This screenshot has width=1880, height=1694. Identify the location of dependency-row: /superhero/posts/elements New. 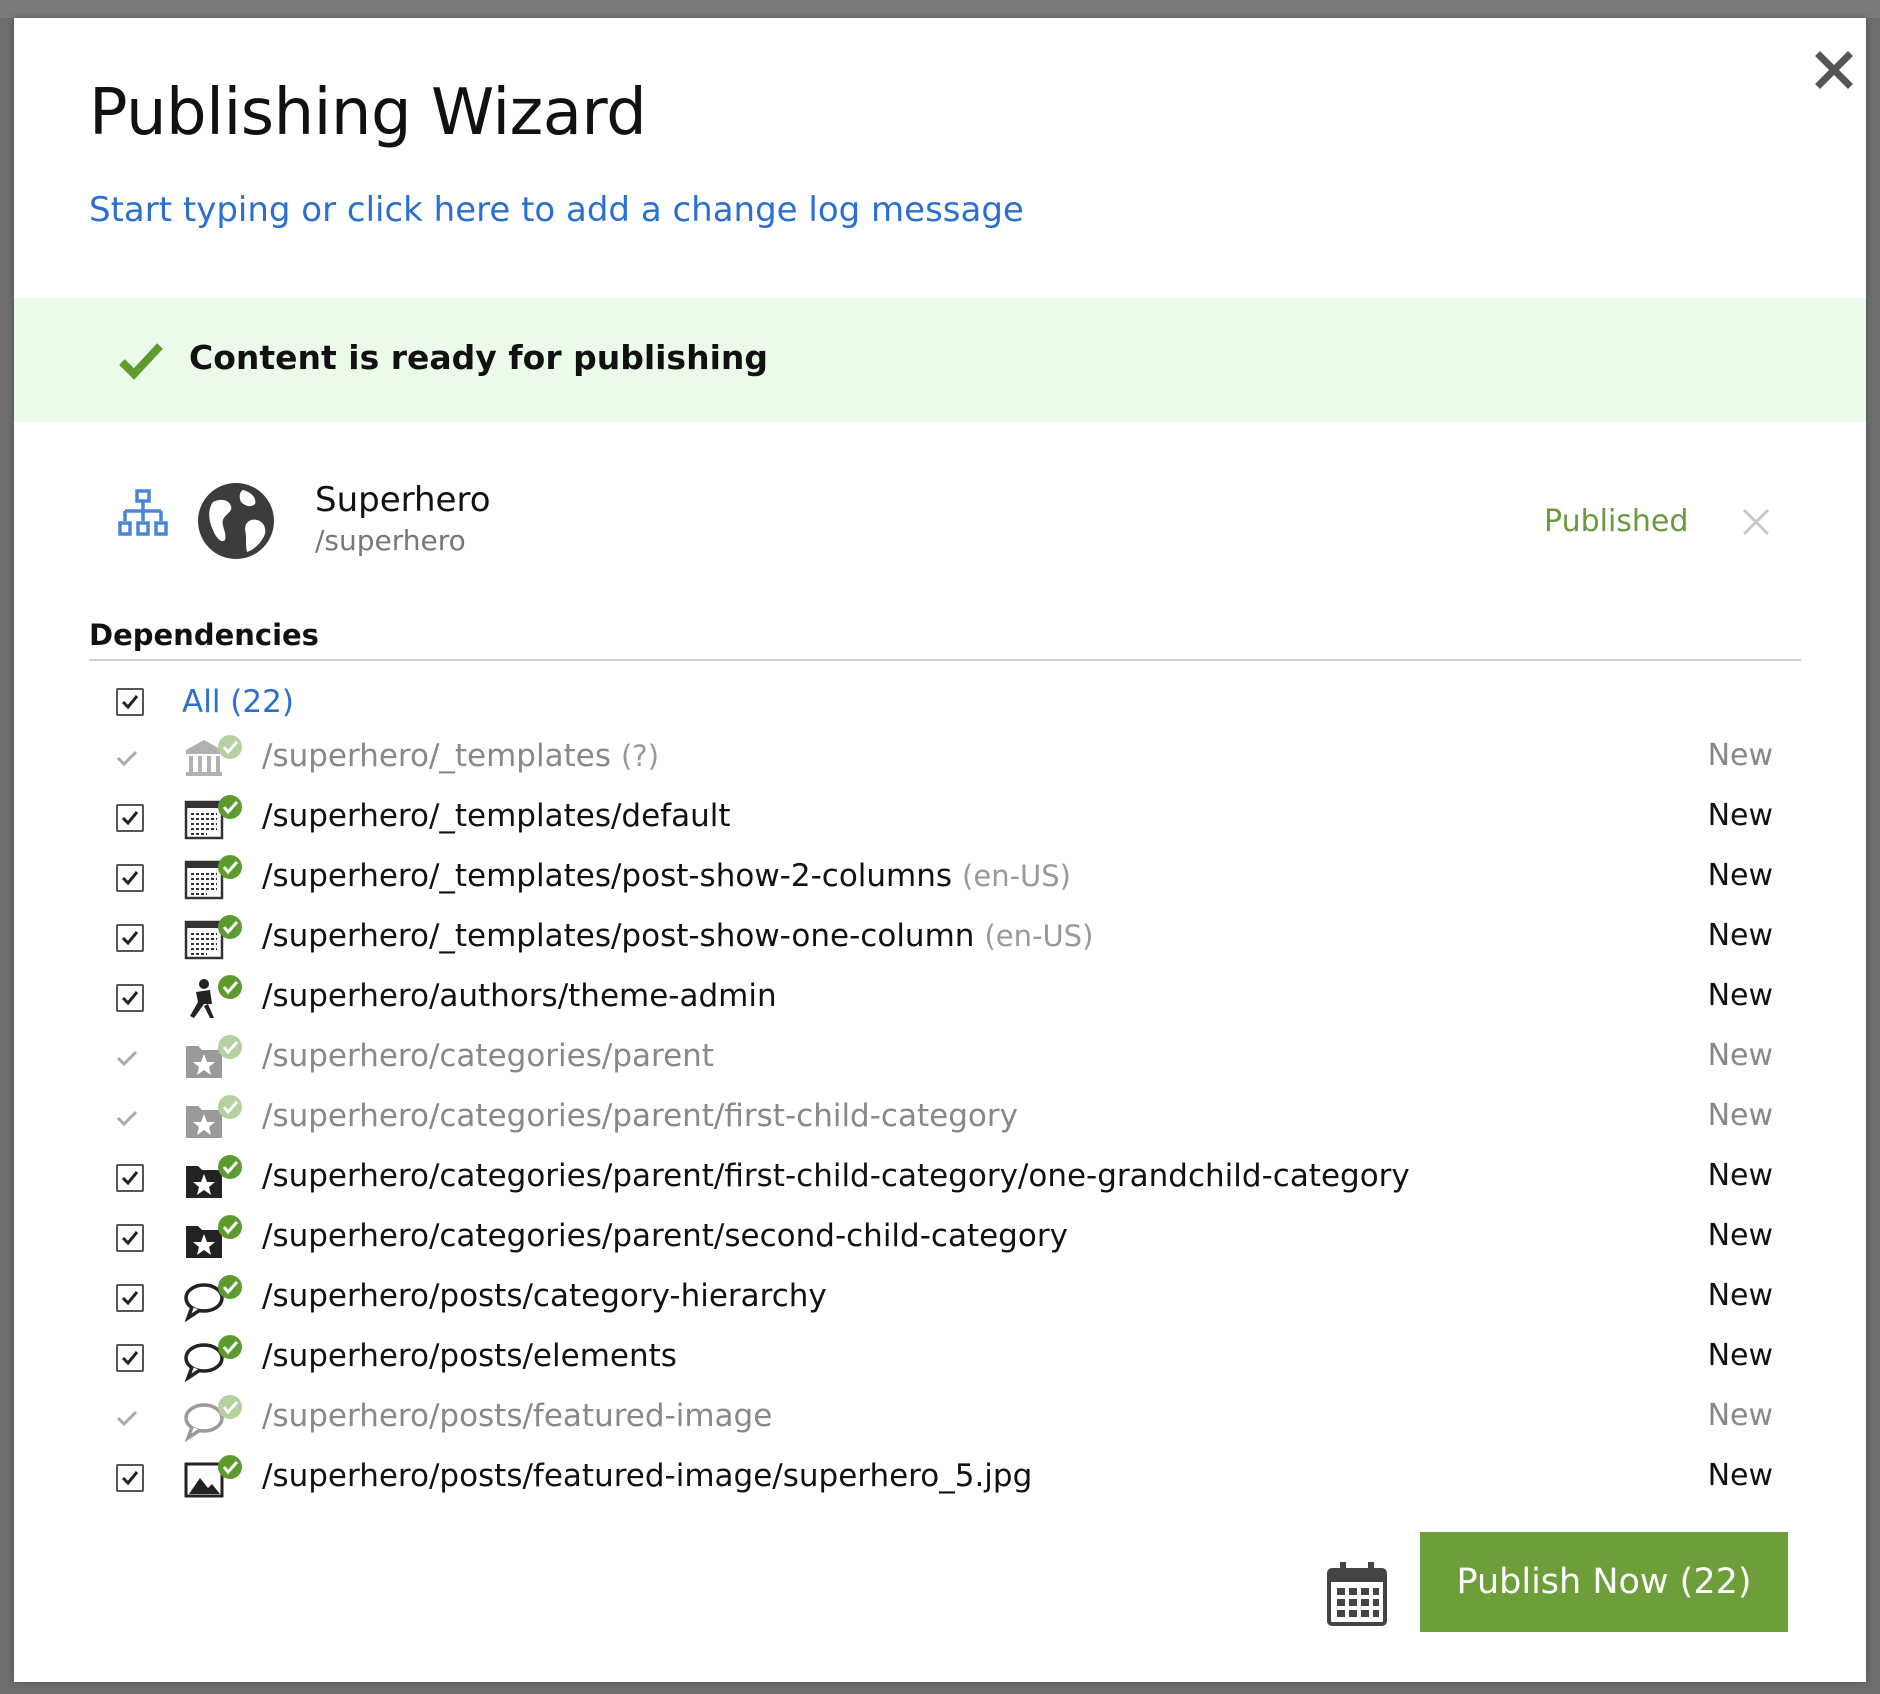
(945, 1358).